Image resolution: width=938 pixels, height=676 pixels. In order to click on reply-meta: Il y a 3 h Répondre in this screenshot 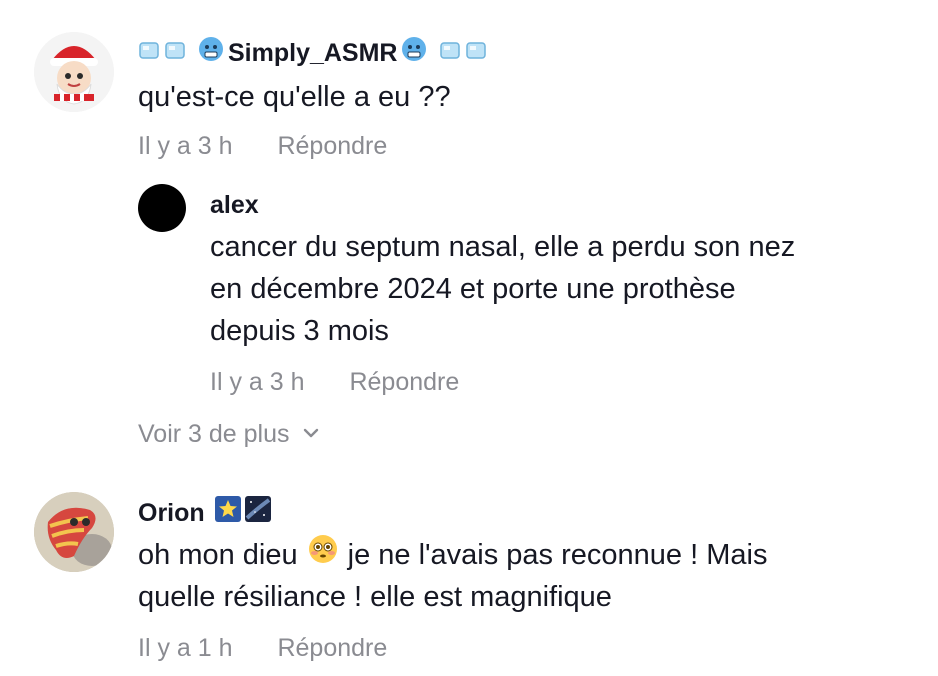, I will do `click(334, 382)`.